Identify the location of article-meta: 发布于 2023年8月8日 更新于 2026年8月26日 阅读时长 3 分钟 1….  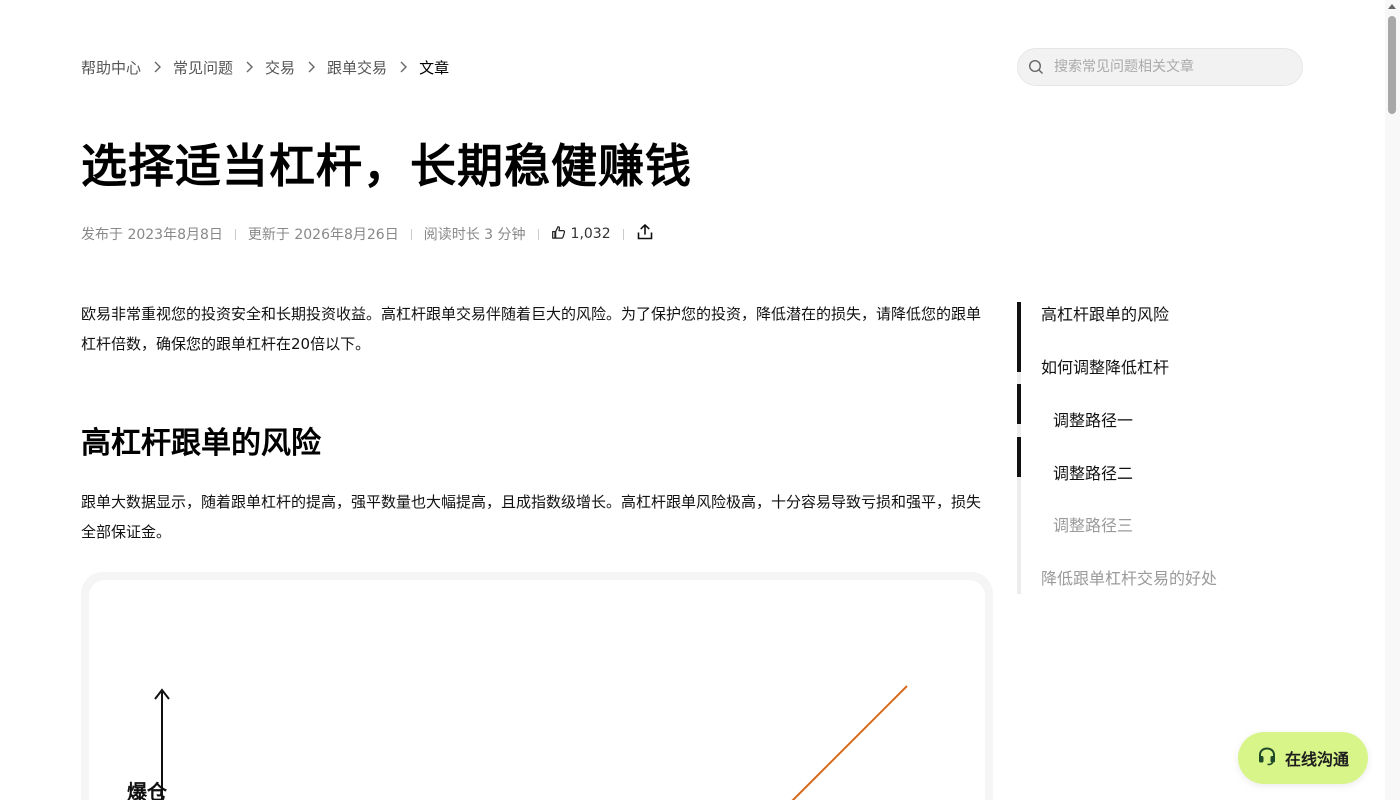
(367, 234).